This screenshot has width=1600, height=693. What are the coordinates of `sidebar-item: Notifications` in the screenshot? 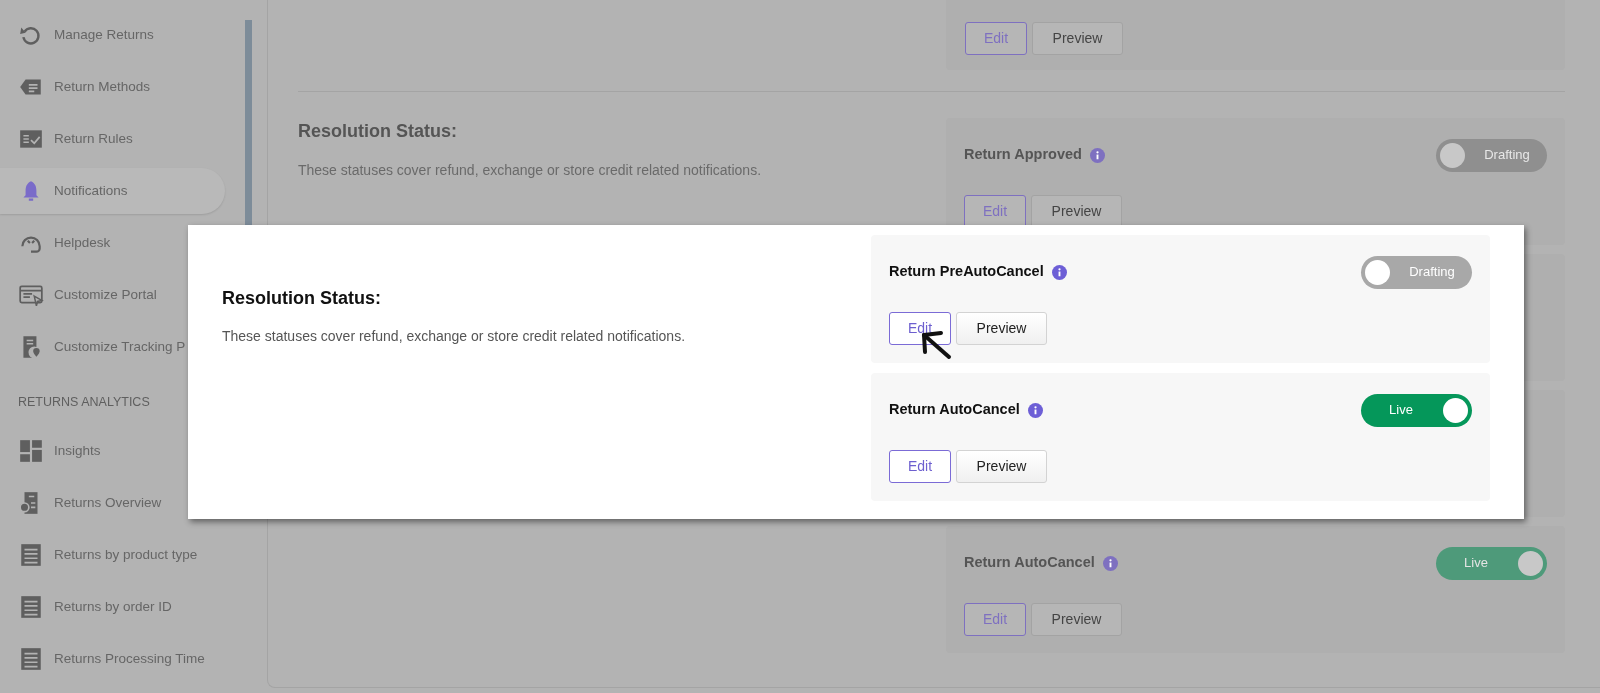 It's located at (112, 191).